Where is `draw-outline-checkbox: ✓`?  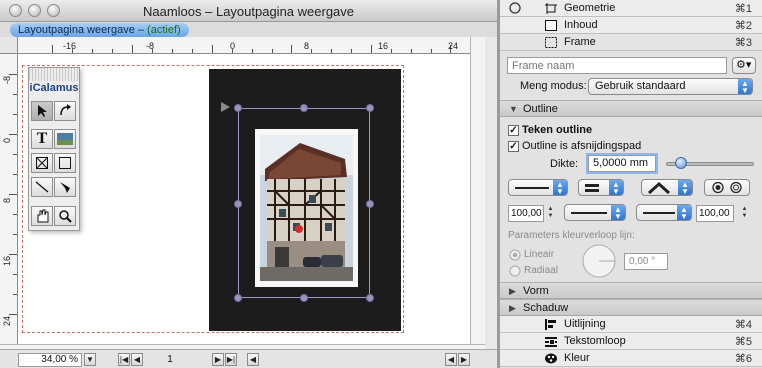
draw-outline-checkbox: ✓ is located at coordinates (513, 130).